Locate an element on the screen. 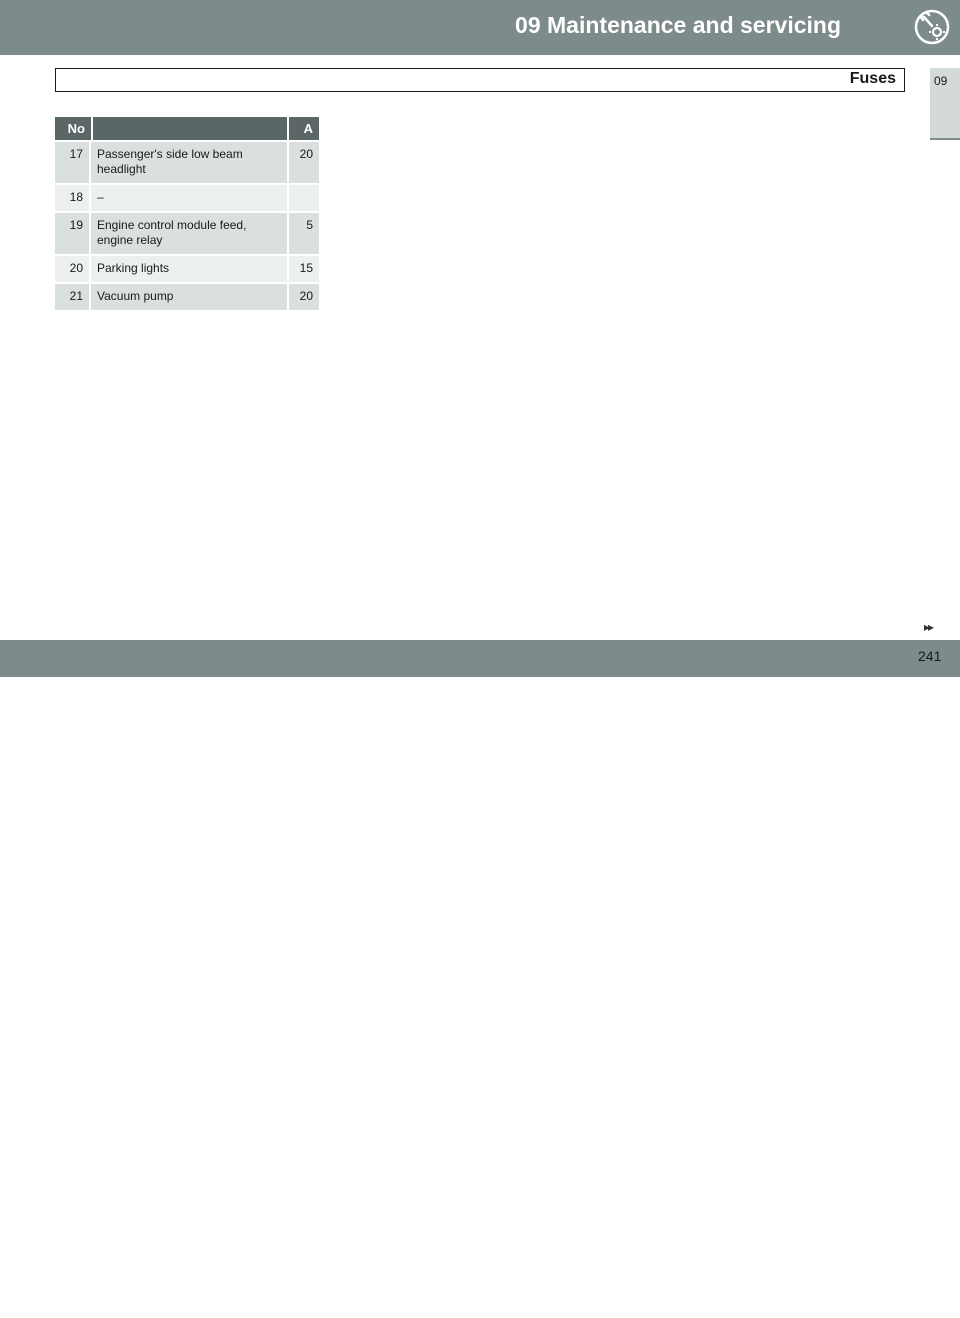 This screenshot has height=1318, width=960. table-row: 18 – is located at coordinates (187, 198).